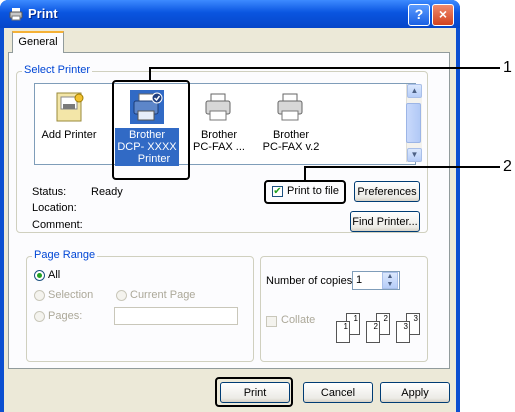  I want to click on callout-number: 2, so click(507, 166).